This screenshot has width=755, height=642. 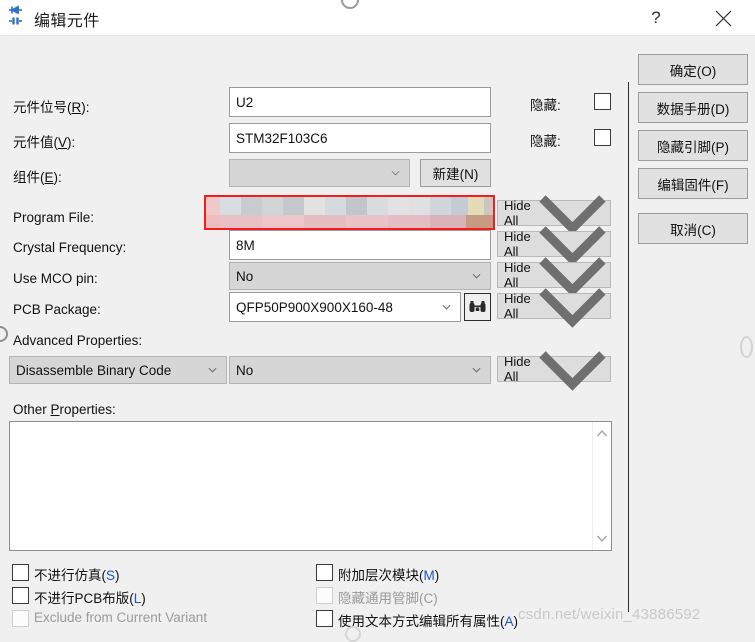 What do you see at coordinates (118, 370) in the screenshot?
I see `advanced-property-combo: Disassemble Binary Code` at bounding box center [118, 370].